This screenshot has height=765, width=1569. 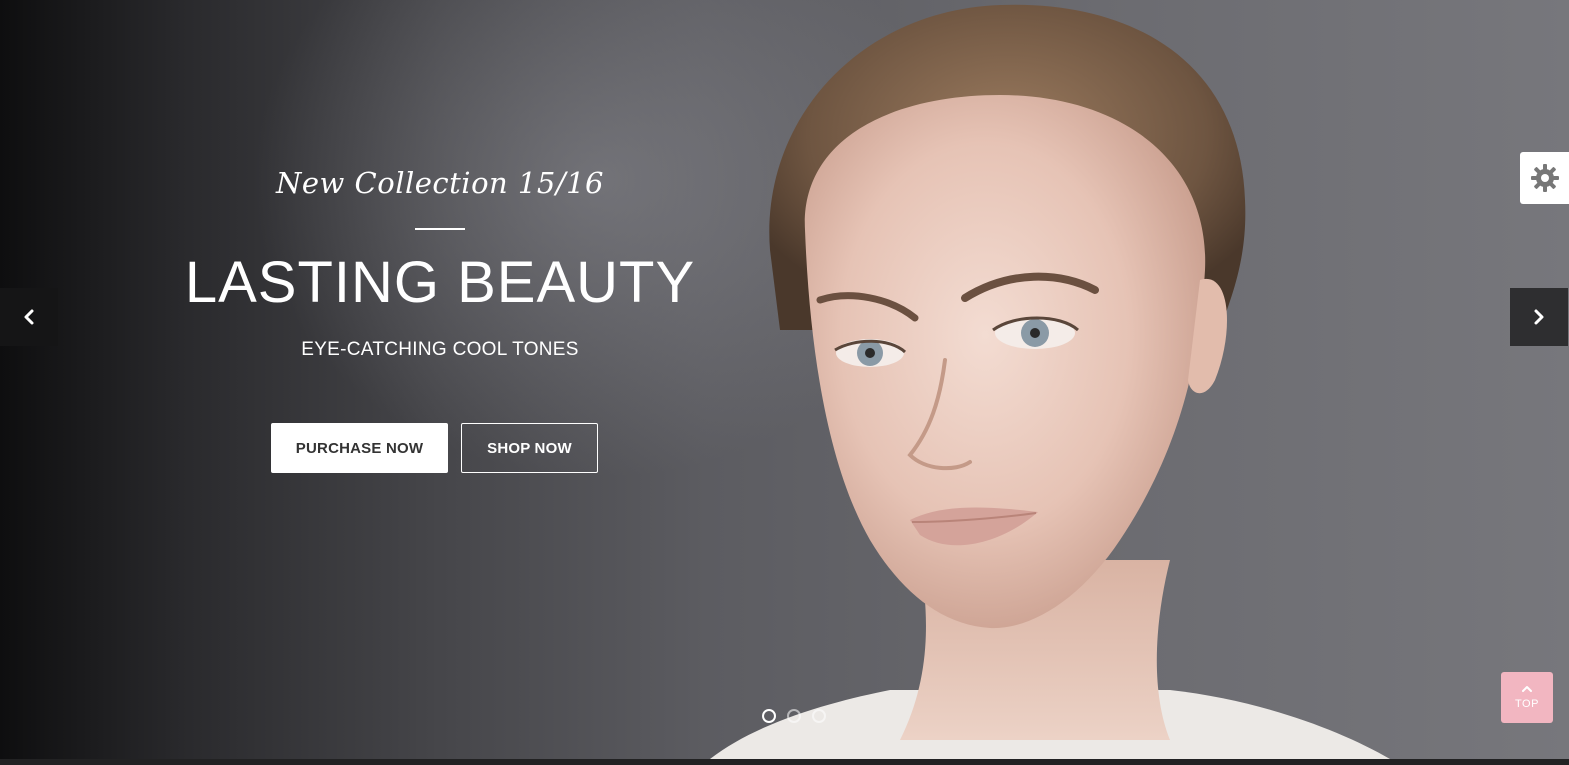 I want to click on scroll-to-top-button: TOP, so click(x=1527, y=697).